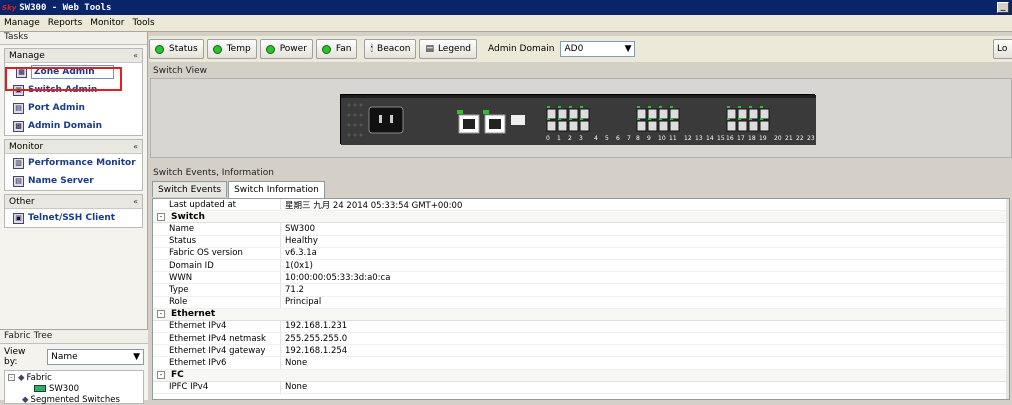 Image resolution: width=1012 pixels, height=405 pixels. I want to click on row-value: 255.255.255.0, so click(316, 338).